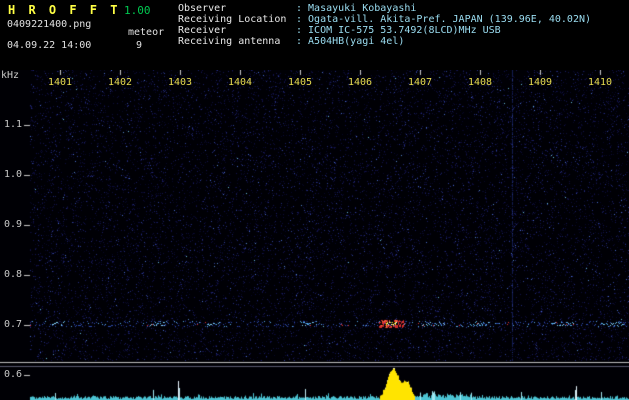 The image size is (629, 400). I want to click on info-row: Receiving antenna : A504HB(yagi 4el), so click(384, 41).